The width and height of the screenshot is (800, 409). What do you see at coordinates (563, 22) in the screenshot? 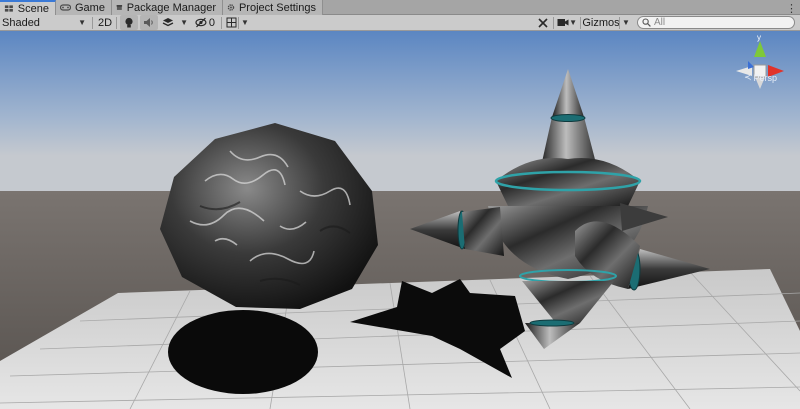
I see `camera-icon` at bounding box center [563, 22].